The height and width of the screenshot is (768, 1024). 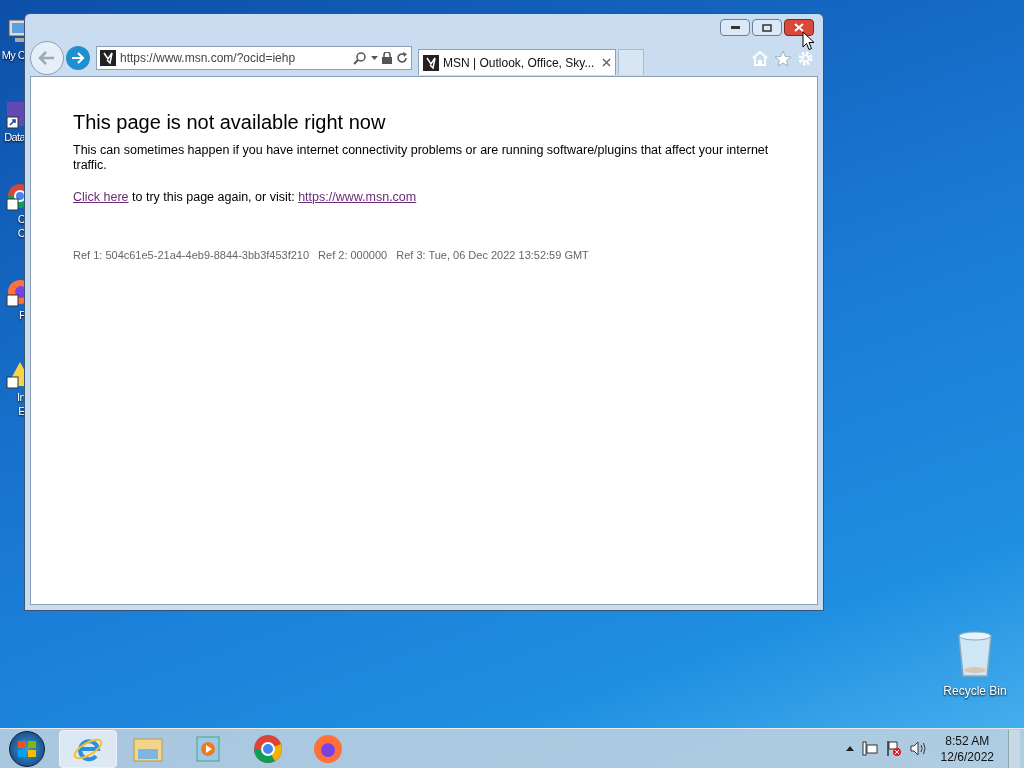 I want to click on retry-text: to try this page again, or visit:, so click(x=213, y=197).